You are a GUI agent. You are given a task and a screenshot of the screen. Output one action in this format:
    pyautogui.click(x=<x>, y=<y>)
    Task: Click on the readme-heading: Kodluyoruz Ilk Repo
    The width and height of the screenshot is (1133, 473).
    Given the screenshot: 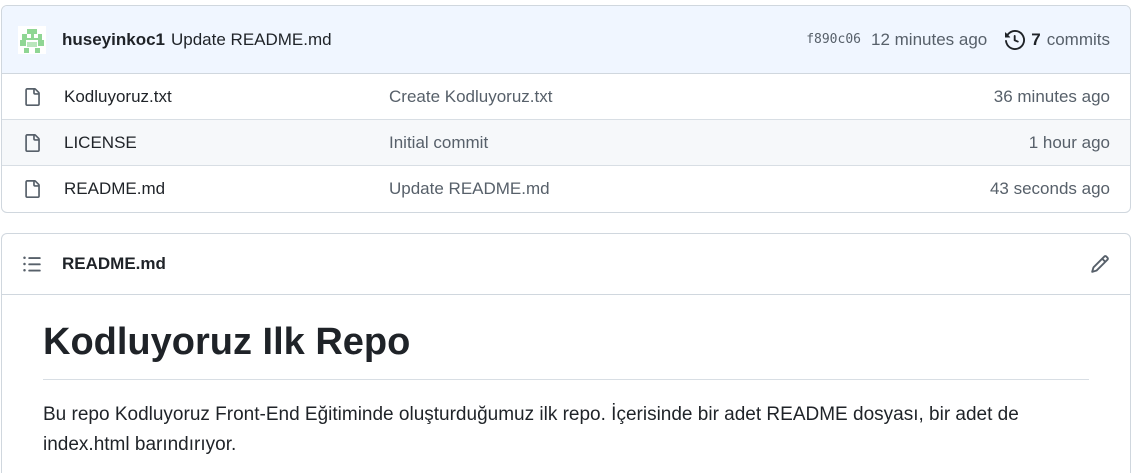 What is the action you would take?
    pyautogui.click(x=566, y=349)
    